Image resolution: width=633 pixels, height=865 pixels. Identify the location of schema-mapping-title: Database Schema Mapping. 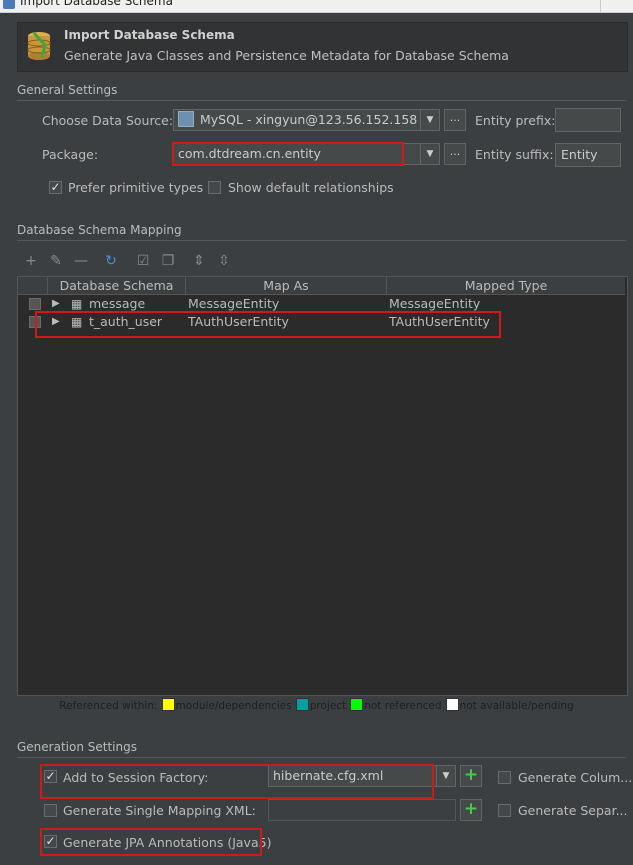
(99, 230).